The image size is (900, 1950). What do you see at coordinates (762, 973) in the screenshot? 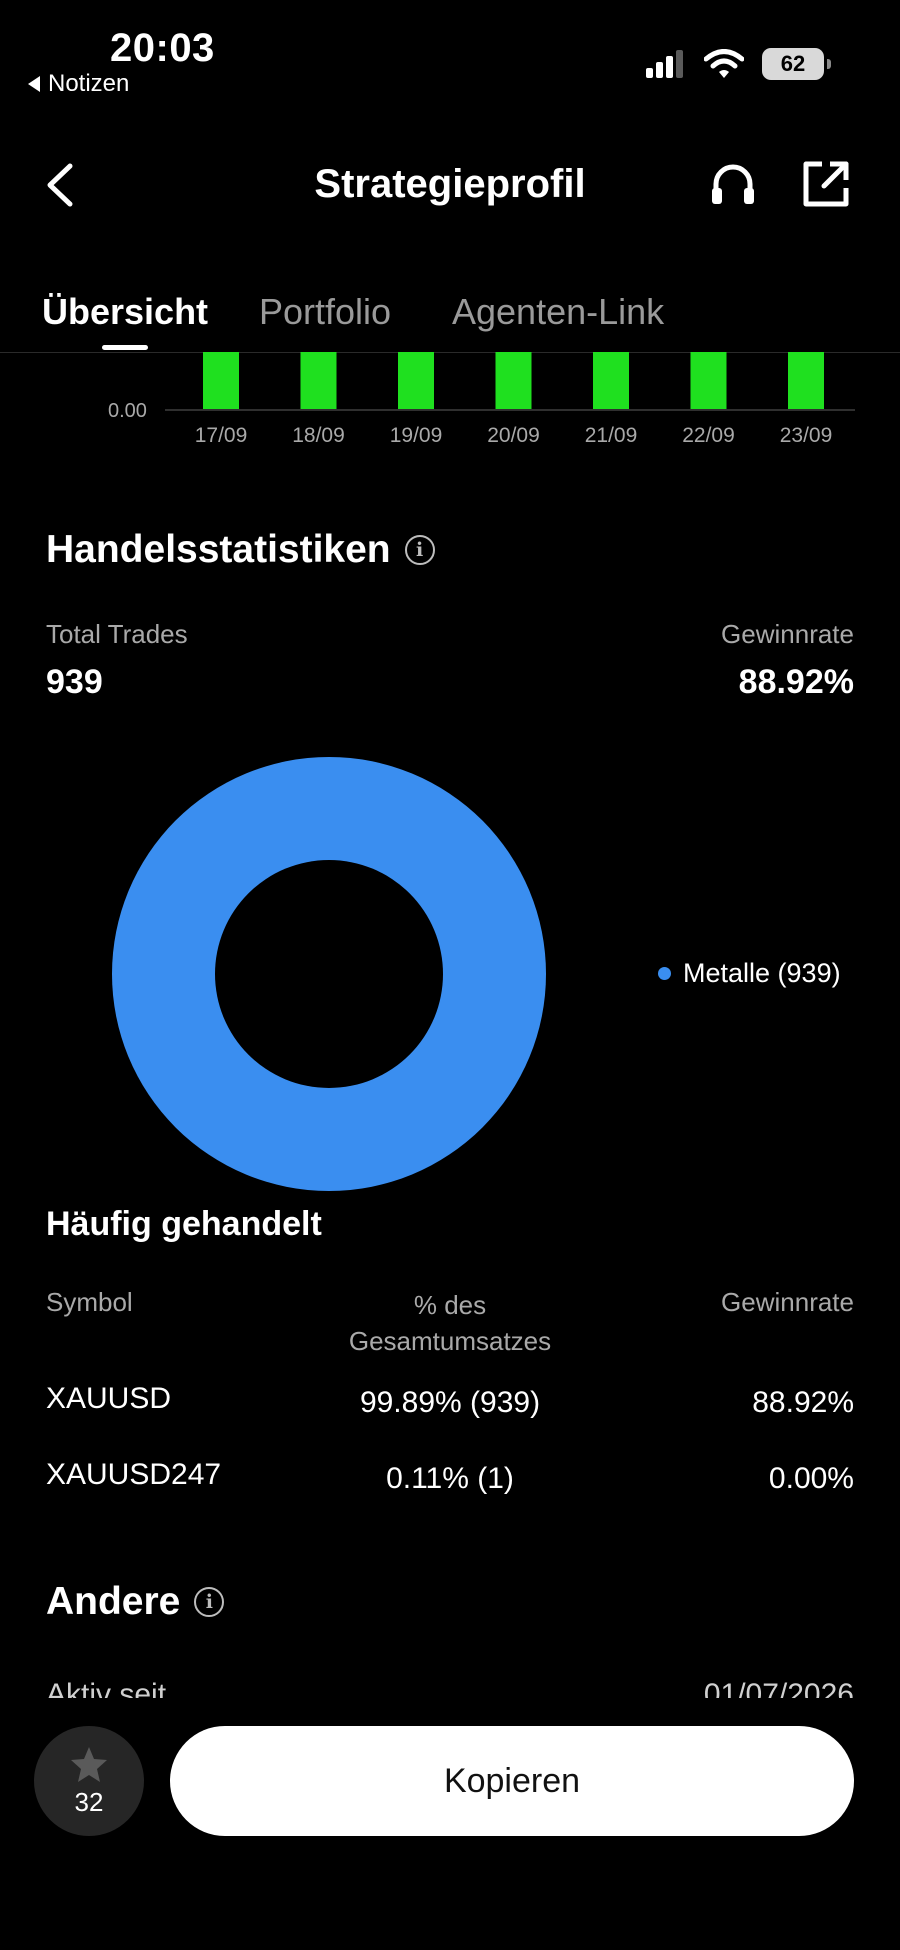
I see `legend-label: Metalle (939)` at bounding box center [762, 973].